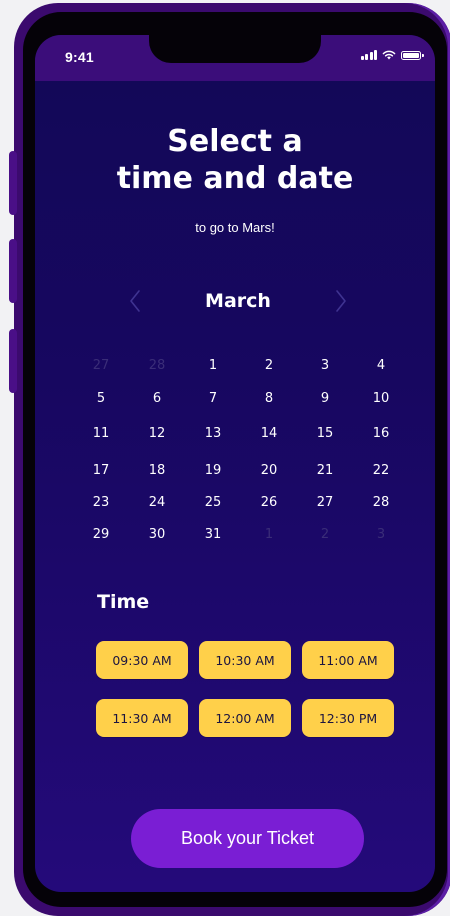 Image resolution: width=450 pixels, height=916 pixels. Describe the element at coordinates (247, 838) in the screenshot. I see `book-ticket-button: Book your Ticket` at that location.